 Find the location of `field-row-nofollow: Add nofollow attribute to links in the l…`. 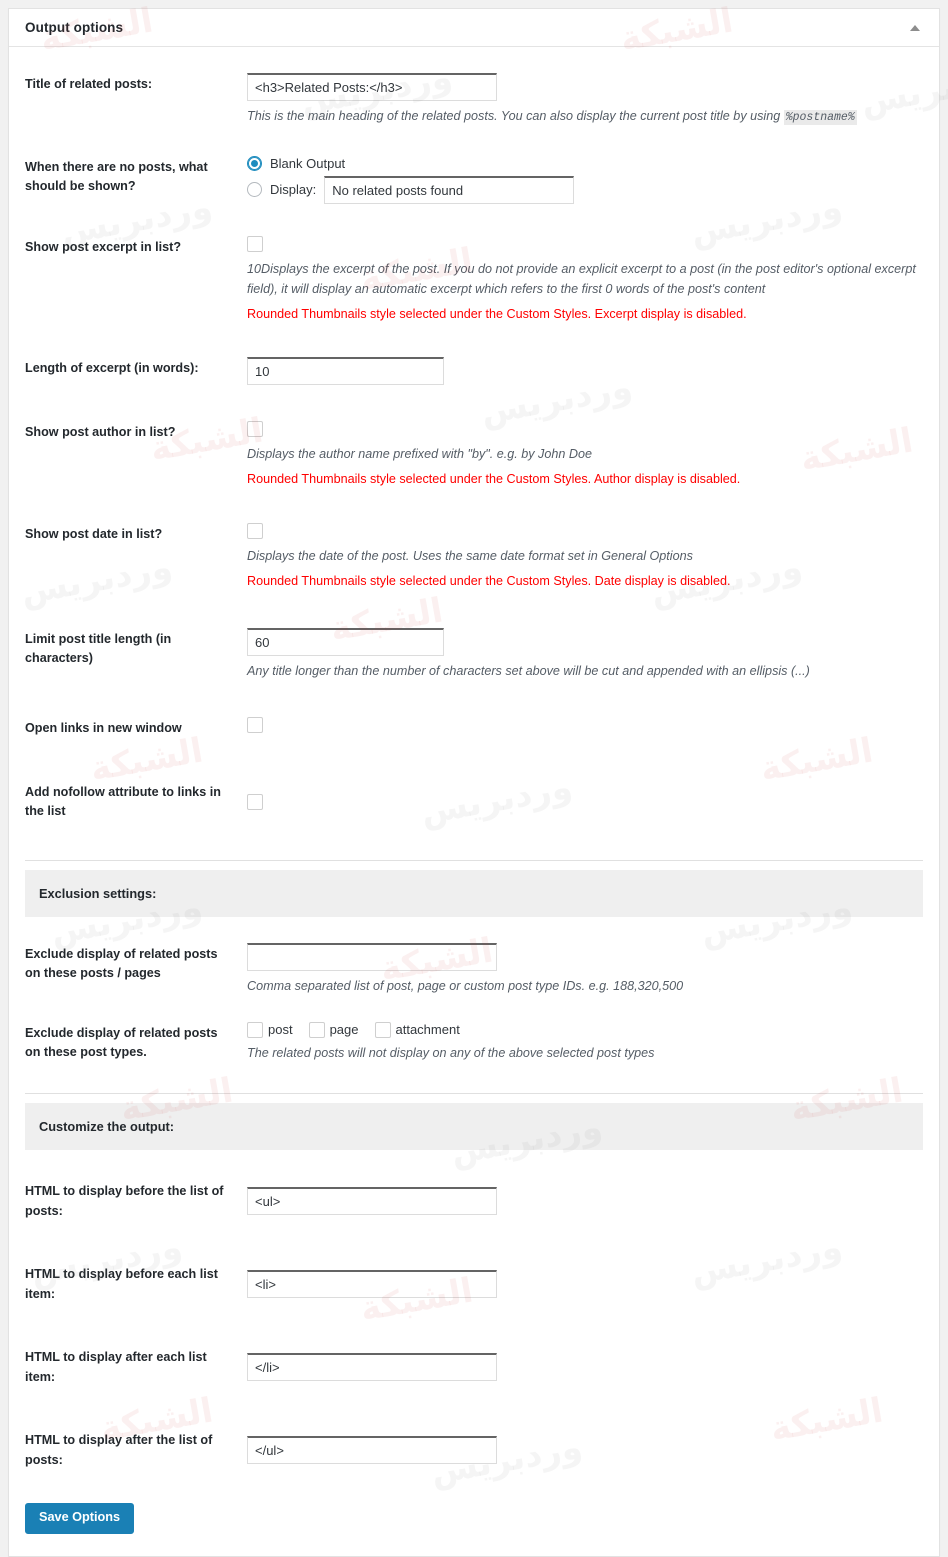

field-row-nofollow: Add nofollow attribute to links in the l… is located at coordinates (474, 799).